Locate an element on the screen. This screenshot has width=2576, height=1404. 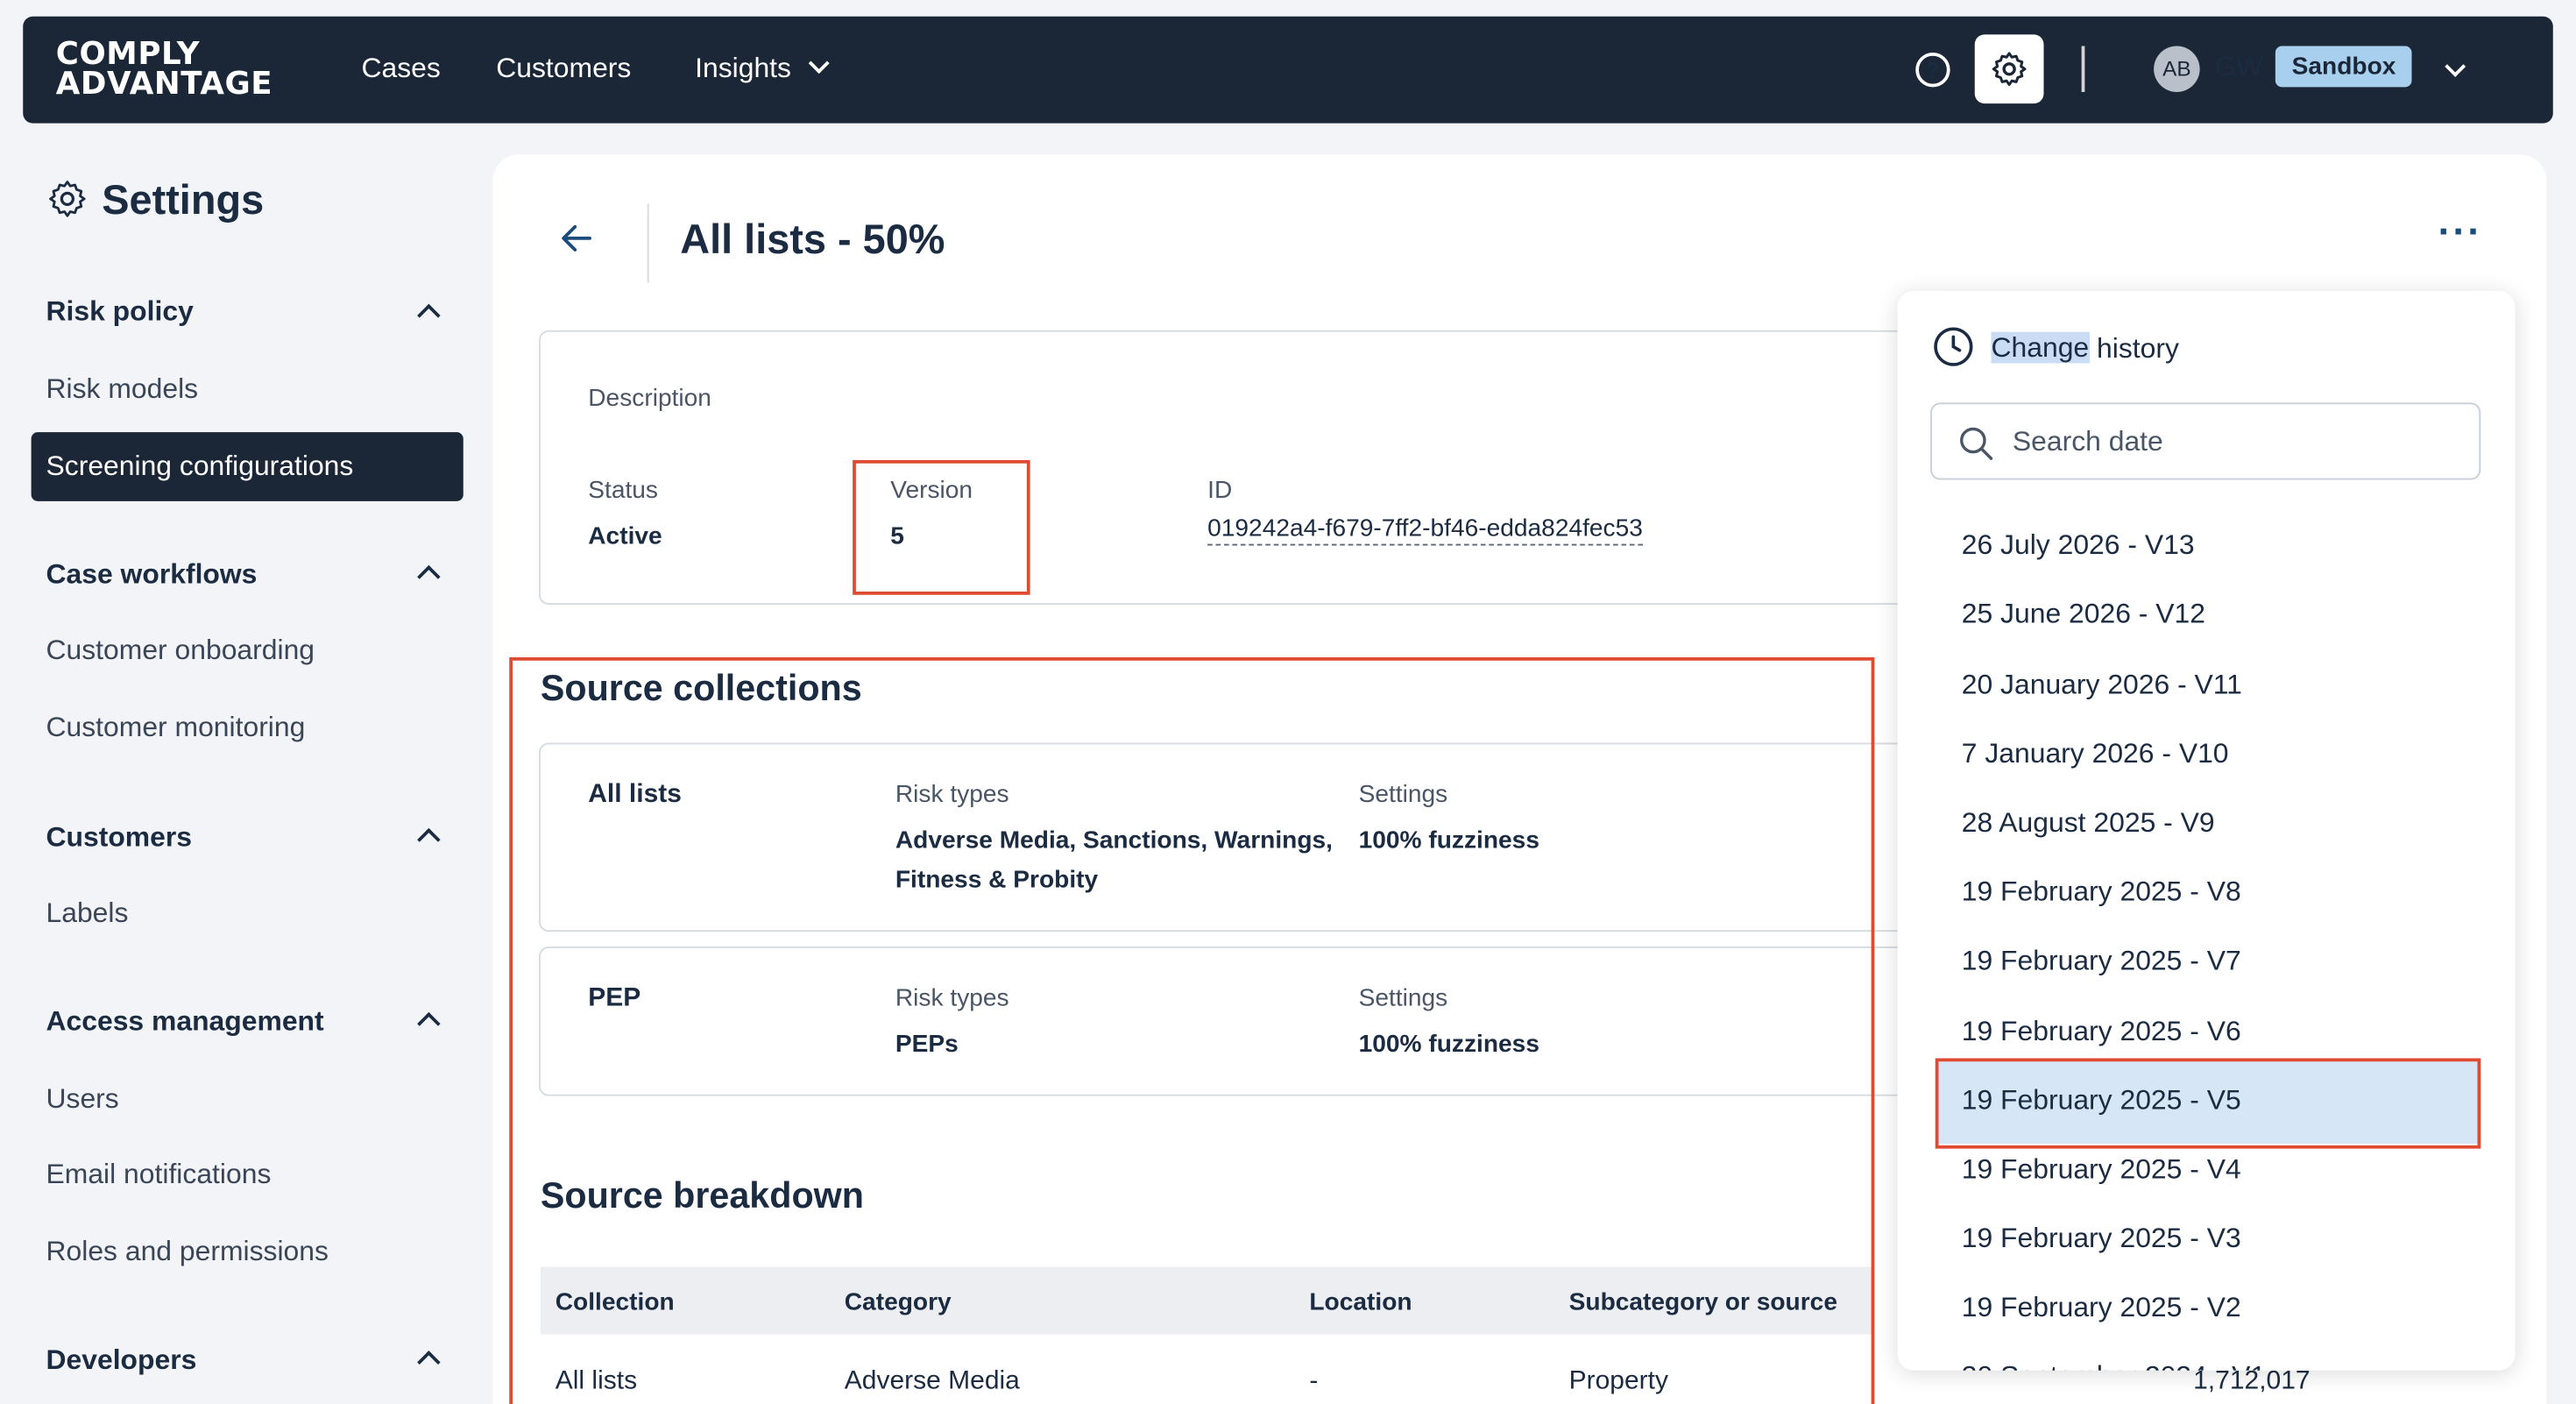
change-history-title: Change history is located at coordinates (2055, 349).